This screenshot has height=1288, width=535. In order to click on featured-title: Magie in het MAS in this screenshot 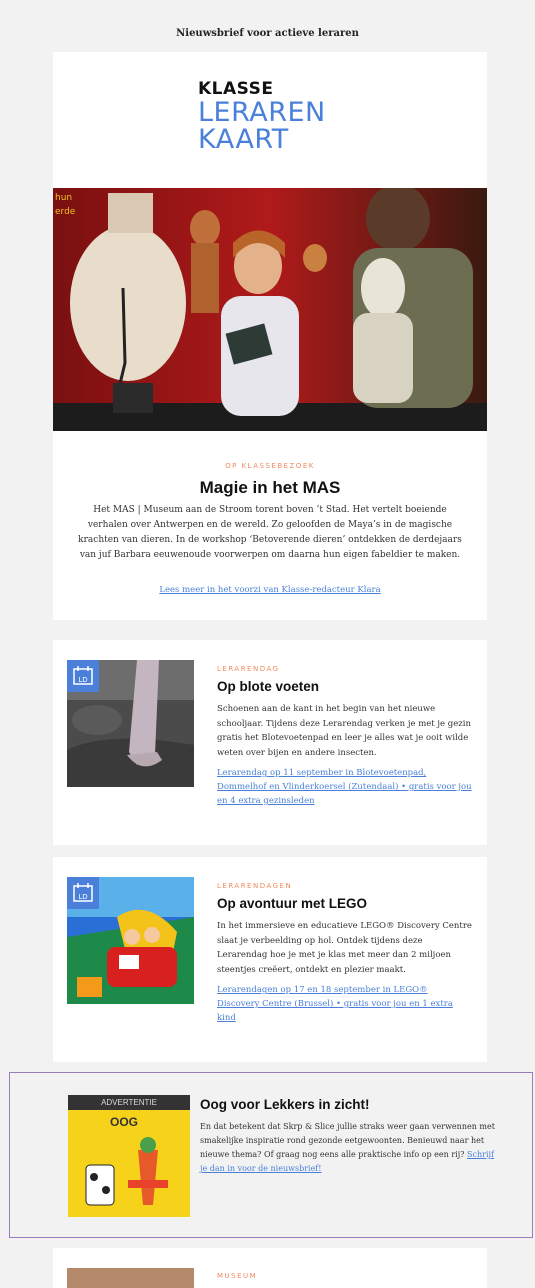, I will do `click(270, 487)`.